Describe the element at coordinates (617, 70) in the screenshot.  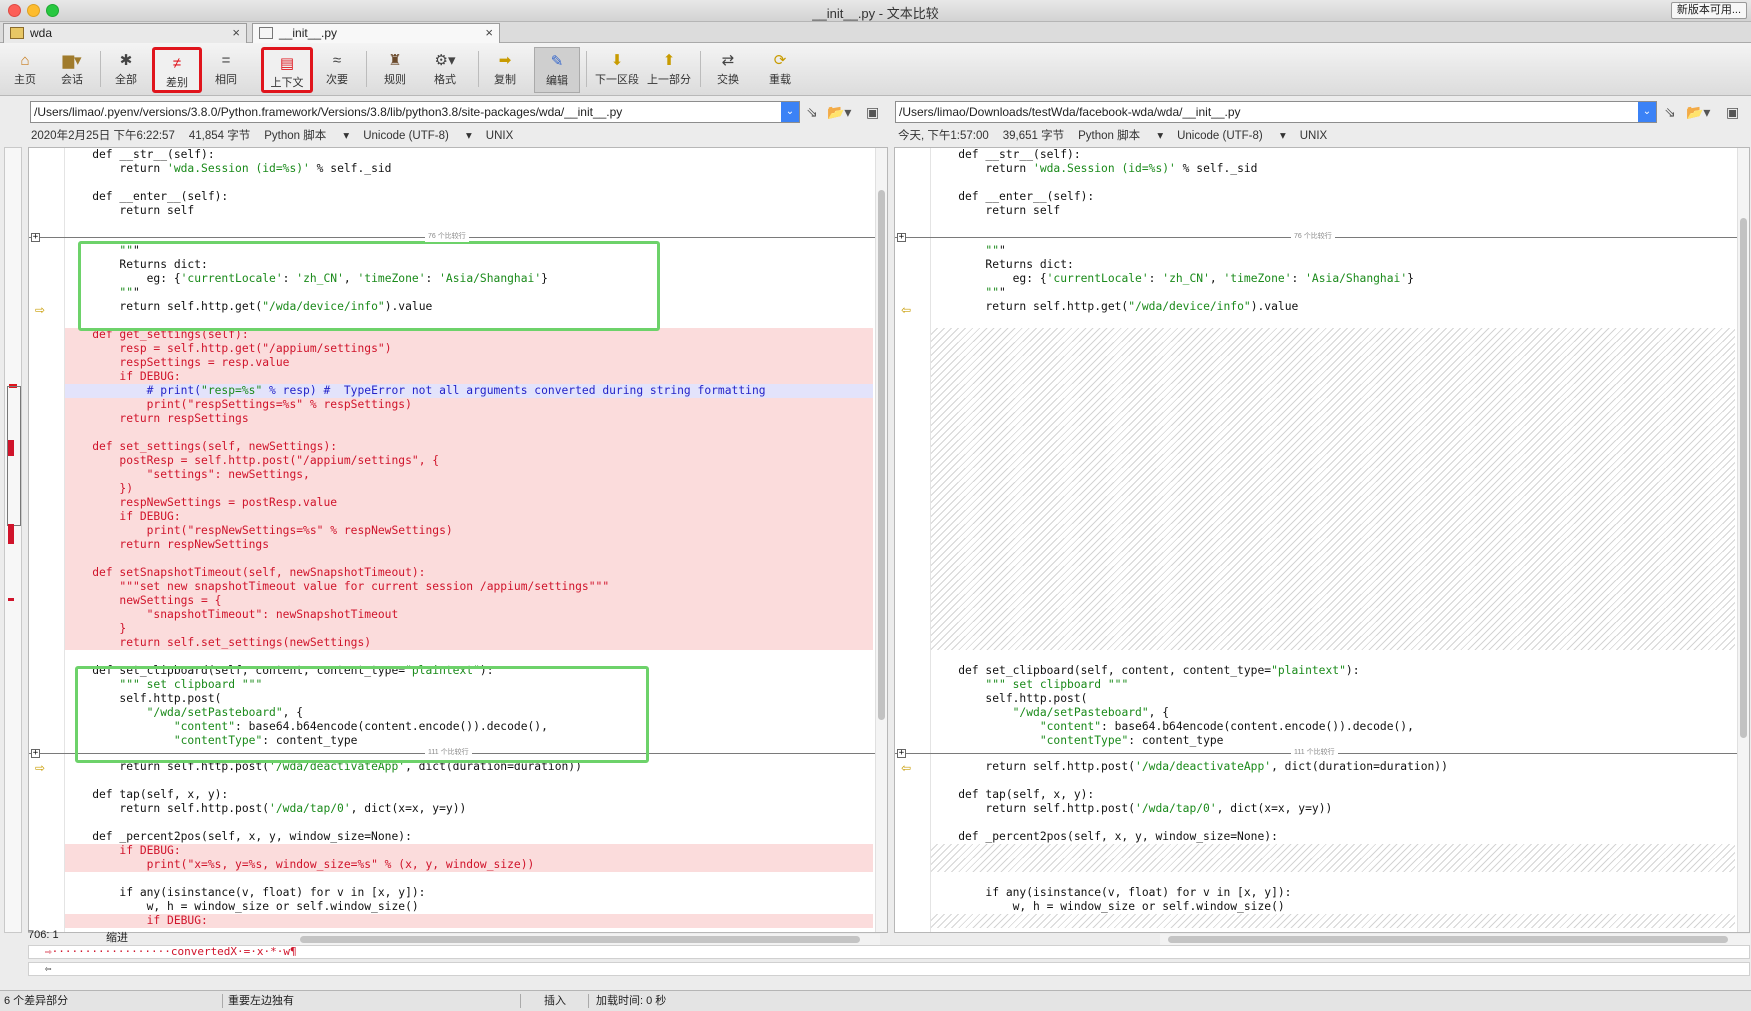
I see `next-section-button: ⬇ 下一区段` at that location.